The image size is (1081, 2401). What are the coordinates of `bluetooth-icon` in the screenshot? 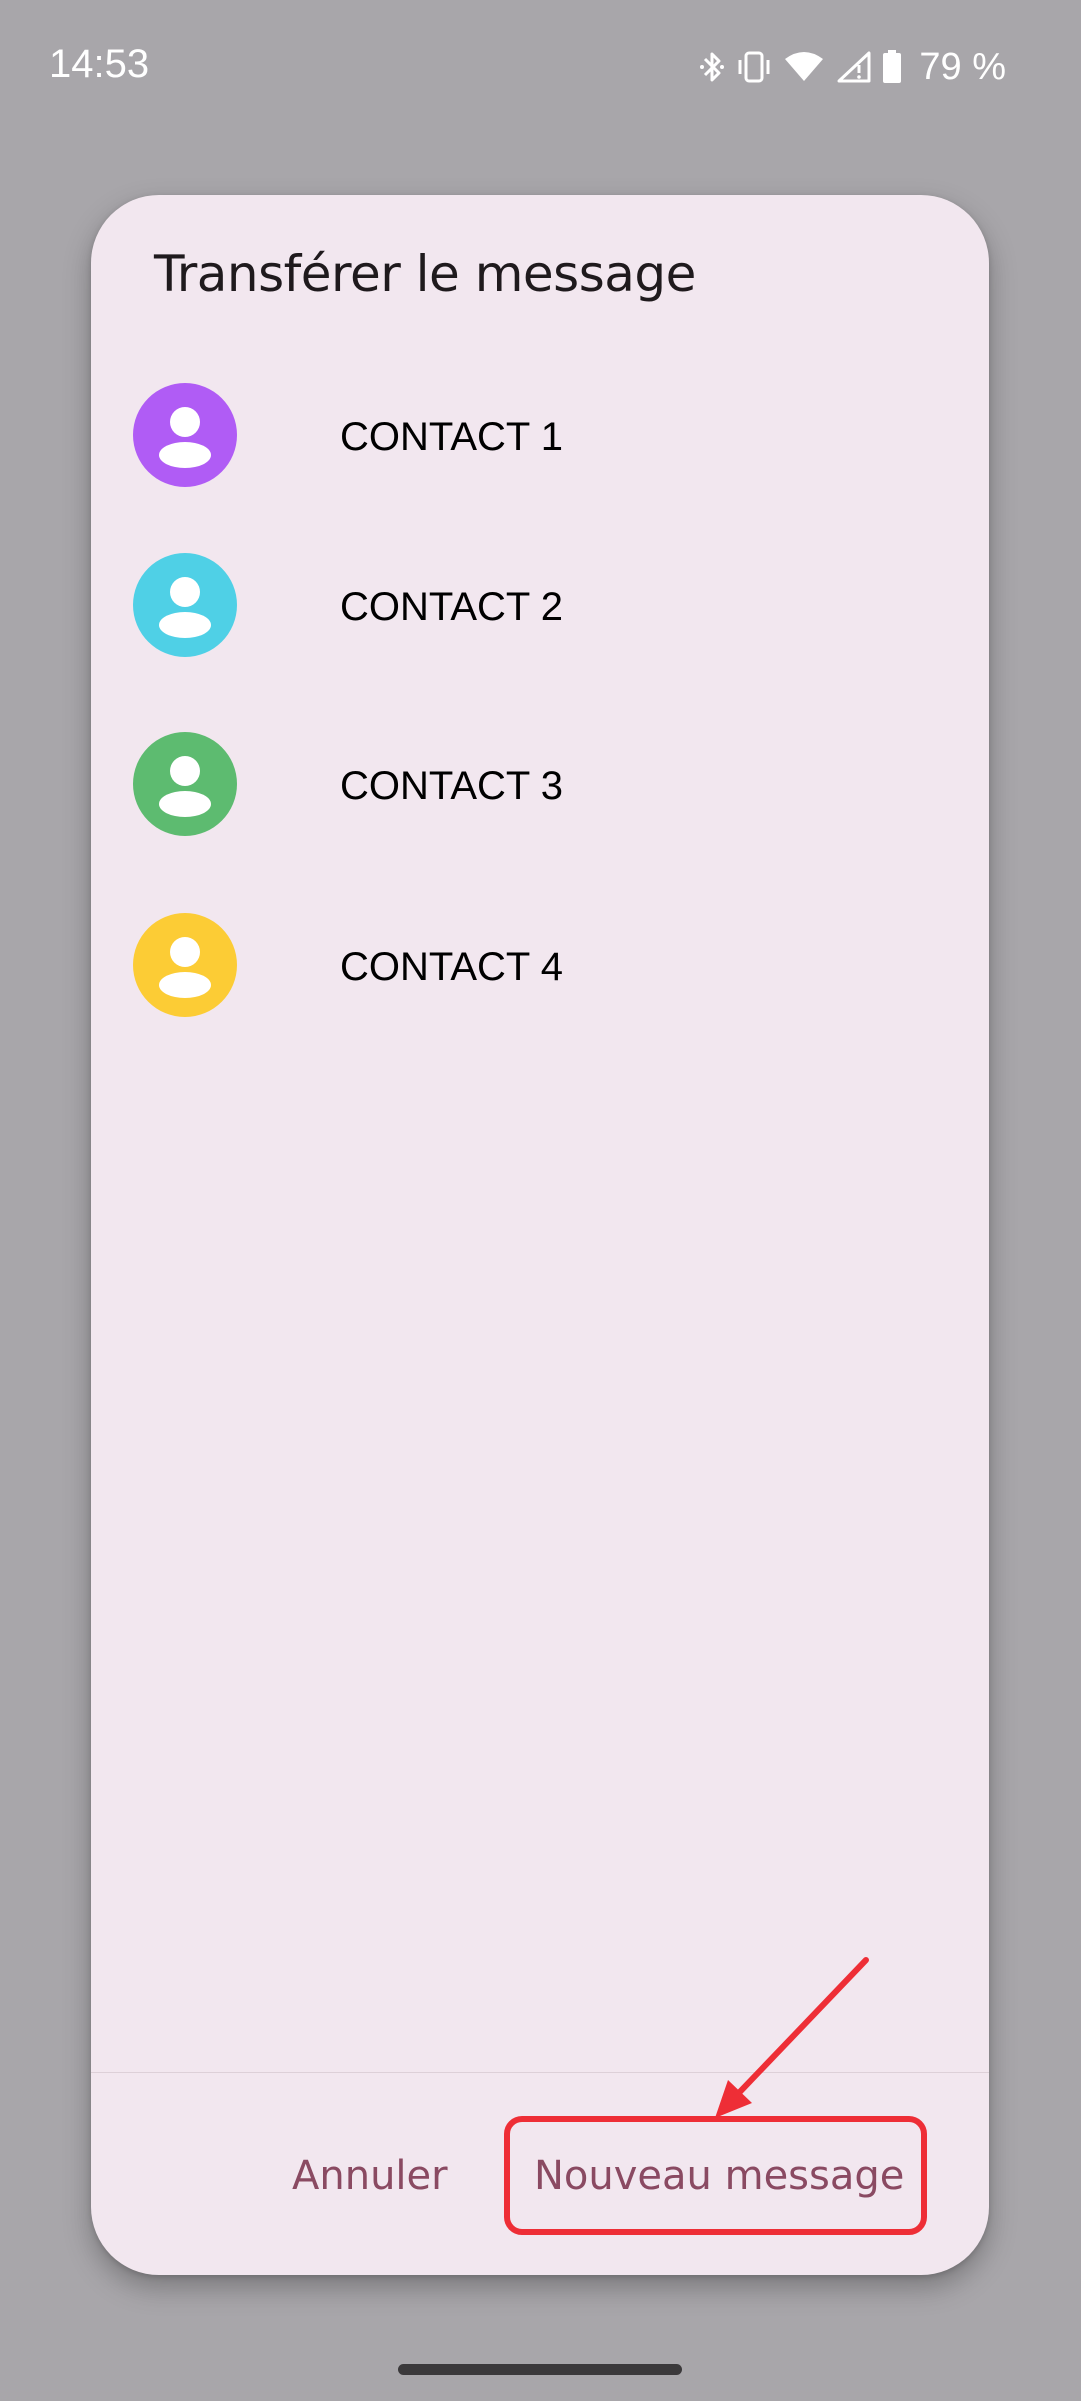 It's located at (712, 67).